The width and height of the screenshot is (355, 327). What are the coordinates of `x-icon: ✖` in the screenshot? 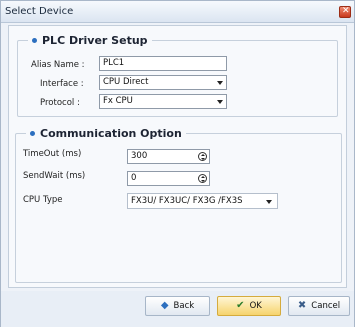 It's located at (302, 305).